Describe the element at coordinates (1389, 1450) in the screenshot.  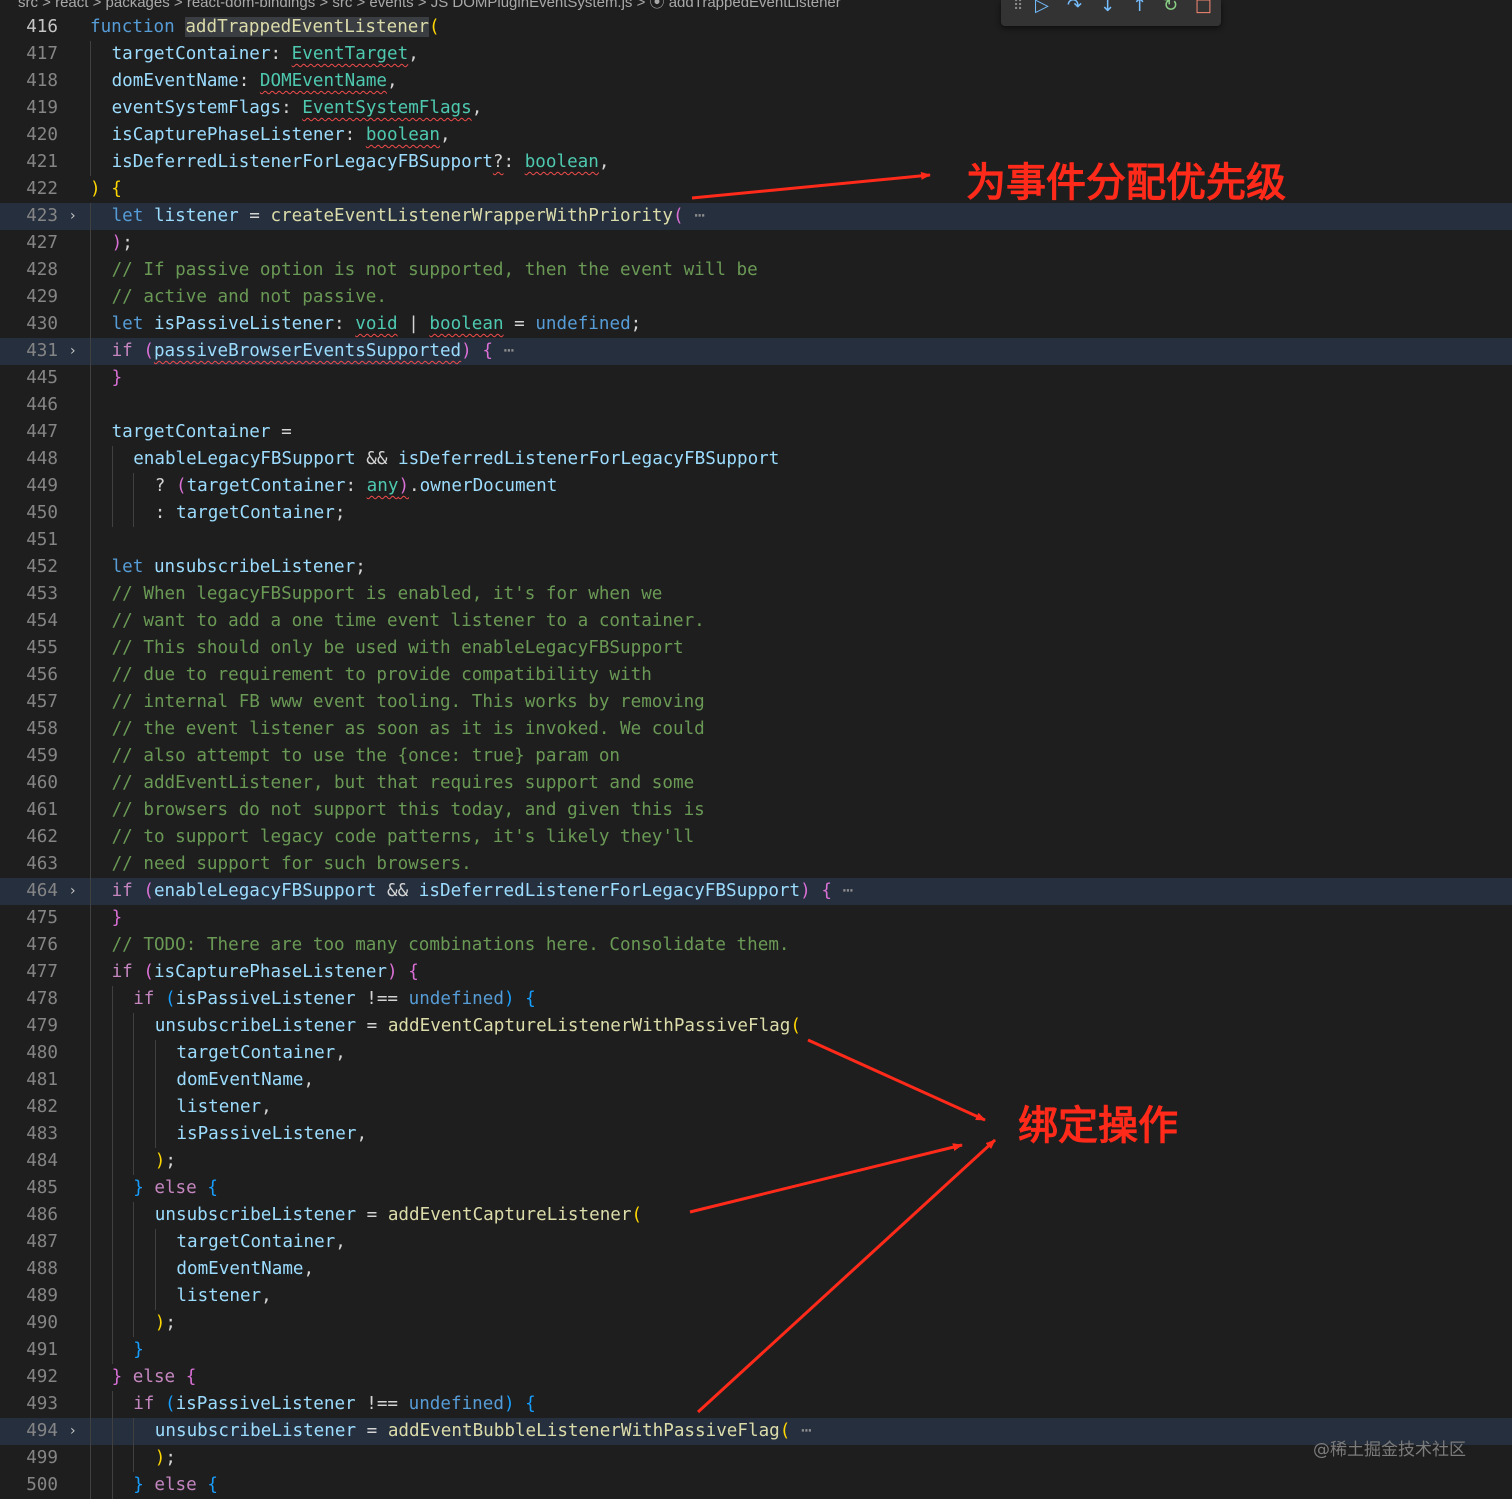
I see `watermark: @稀土掘金技术社区` at that location.